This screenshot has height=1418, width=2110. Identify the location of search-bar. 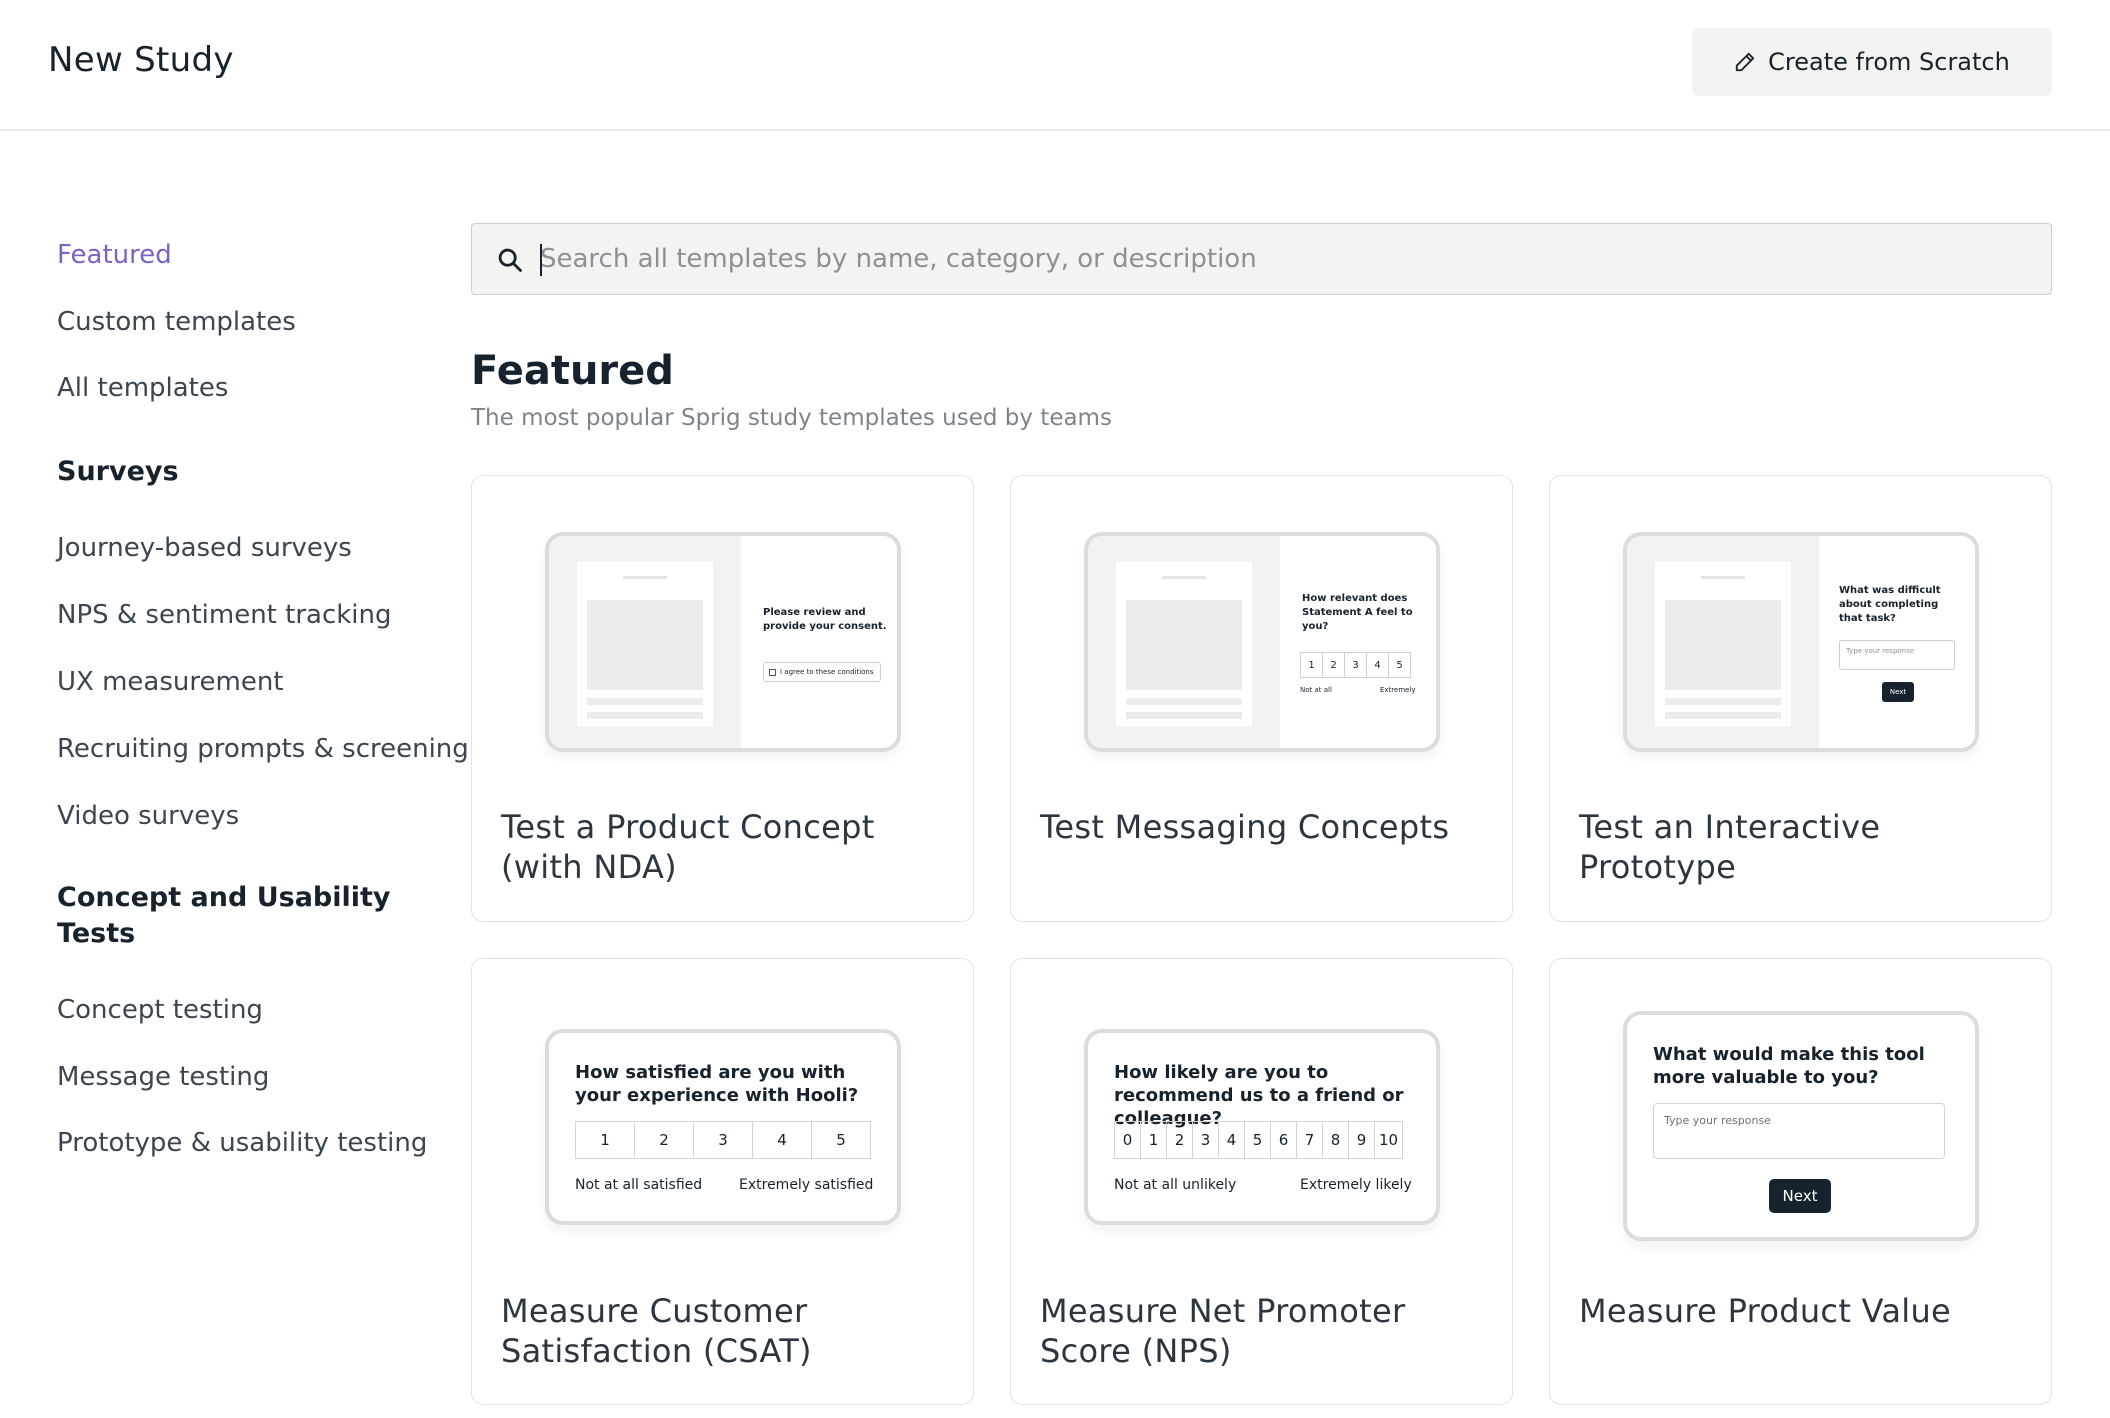
(1261, 259).